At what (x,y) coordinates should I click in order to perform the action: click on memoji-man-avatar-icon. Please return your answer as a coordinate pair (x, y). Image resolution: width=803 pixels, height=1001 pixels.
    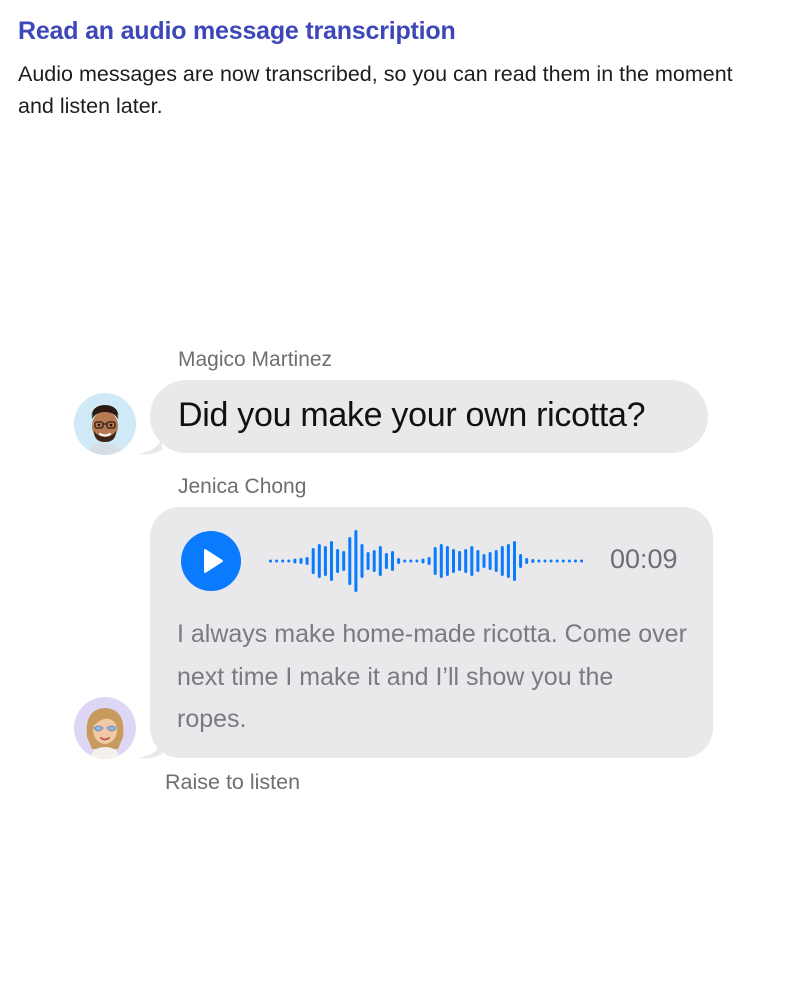
    Looking at the image, I should click on (105, 424).